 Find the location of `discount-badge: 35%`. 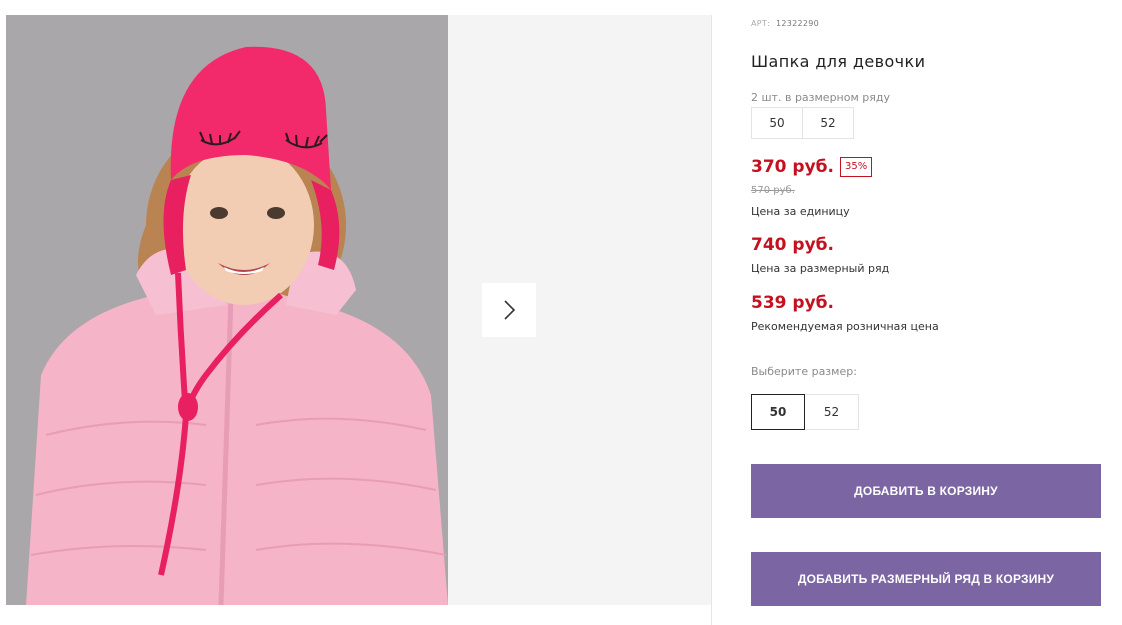

discount-badge: 35% is located at coordinates (856, 167).